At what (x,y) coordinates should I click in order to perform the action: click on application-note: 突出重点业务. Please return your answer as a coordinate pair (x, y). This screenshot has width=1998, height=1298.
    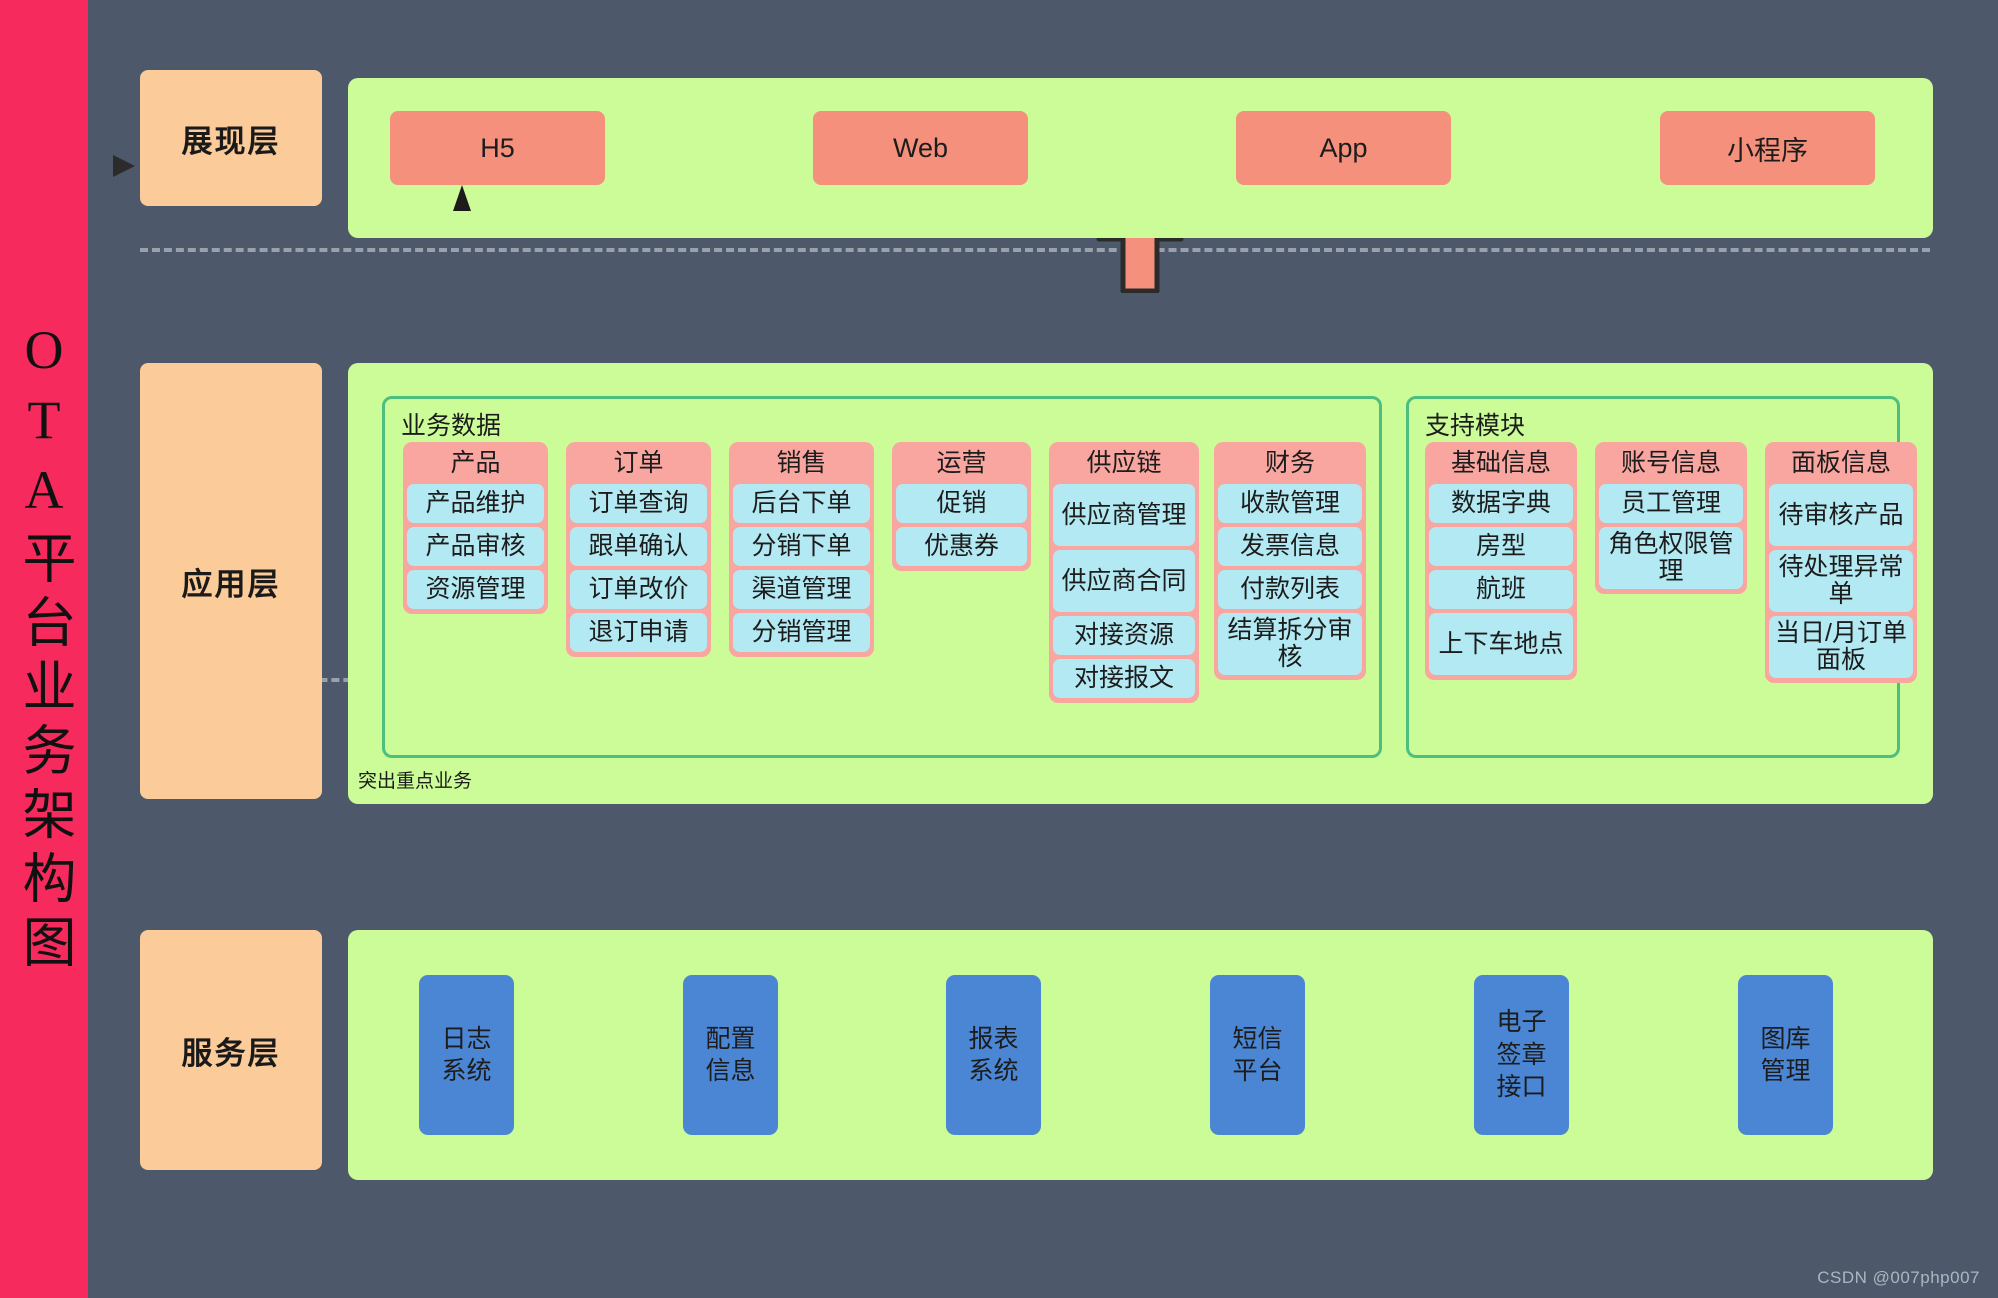
    Looking at the image, I should click on (415, 781).